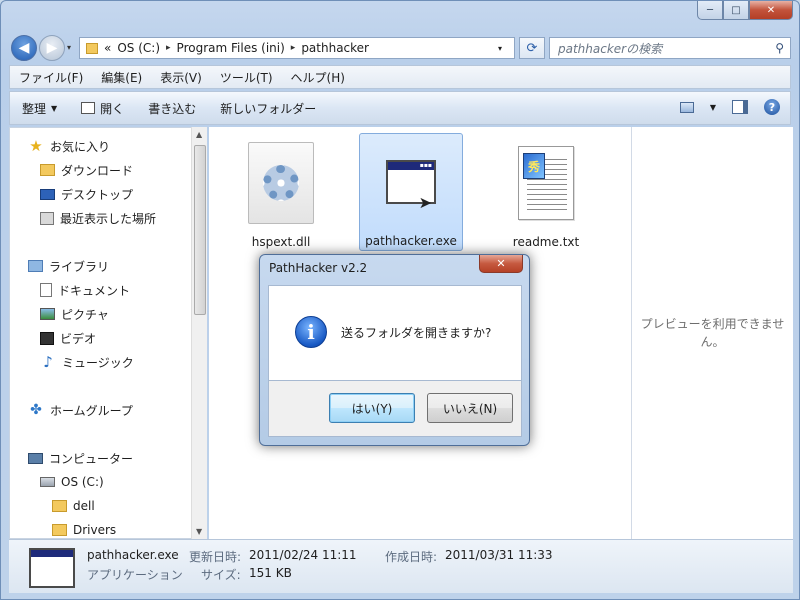 Image resolution: width=800 pixels, height=600 pixels. I want to click on refresh-button: ⟳, so click(532, 48).